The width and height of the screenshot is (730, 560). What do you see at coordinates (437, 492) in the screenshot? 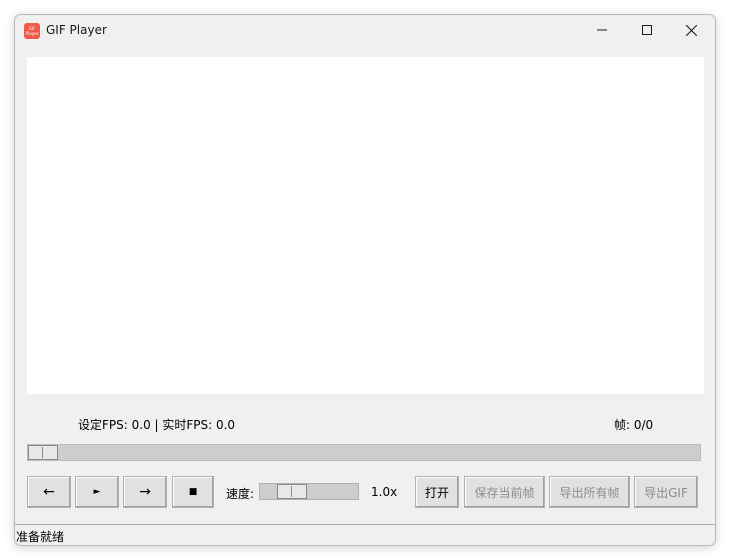
I see `open-button: 打开` at bounding box center [437, 492].